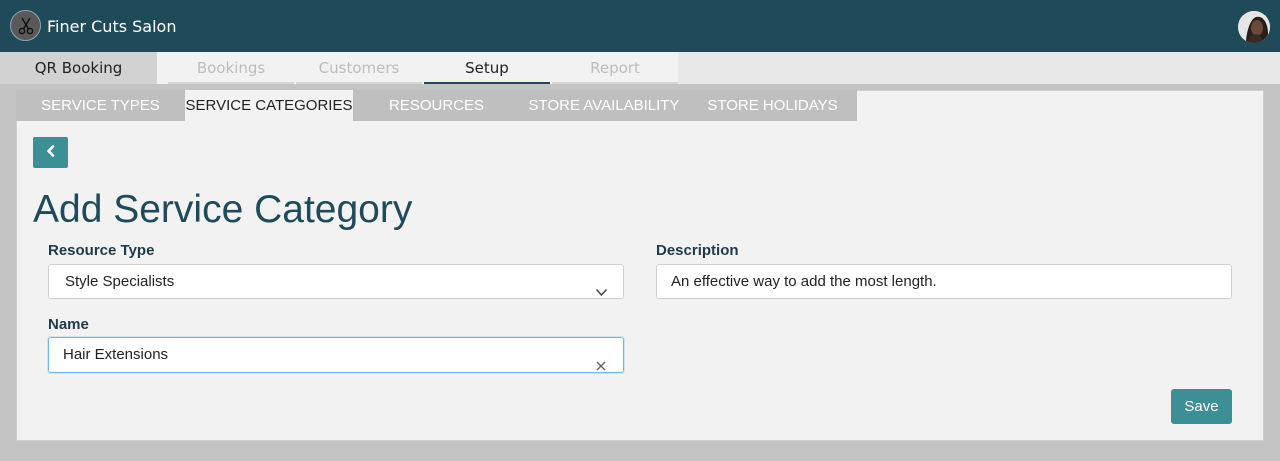  What do you see at coordinates (1201, 406) in the screenshot?
I see `save-button: Save` at bounding box center [1201, 406].